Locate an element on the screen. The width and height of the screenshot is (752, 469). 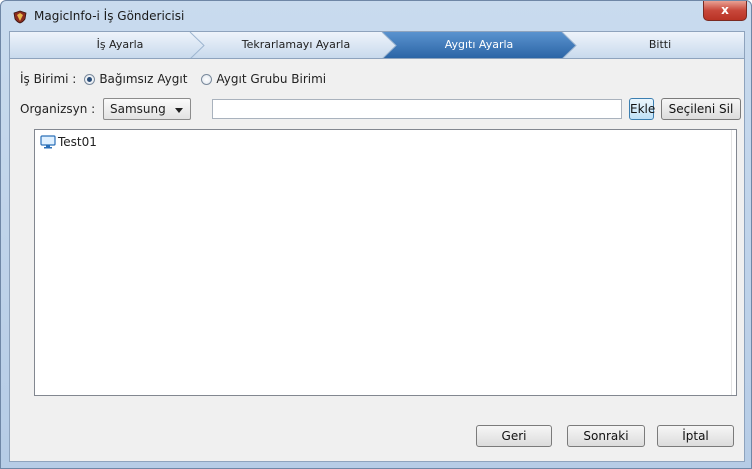
title-bar: MagicInfo-i İş Göndericisi x is located at coordinates (376, 16).